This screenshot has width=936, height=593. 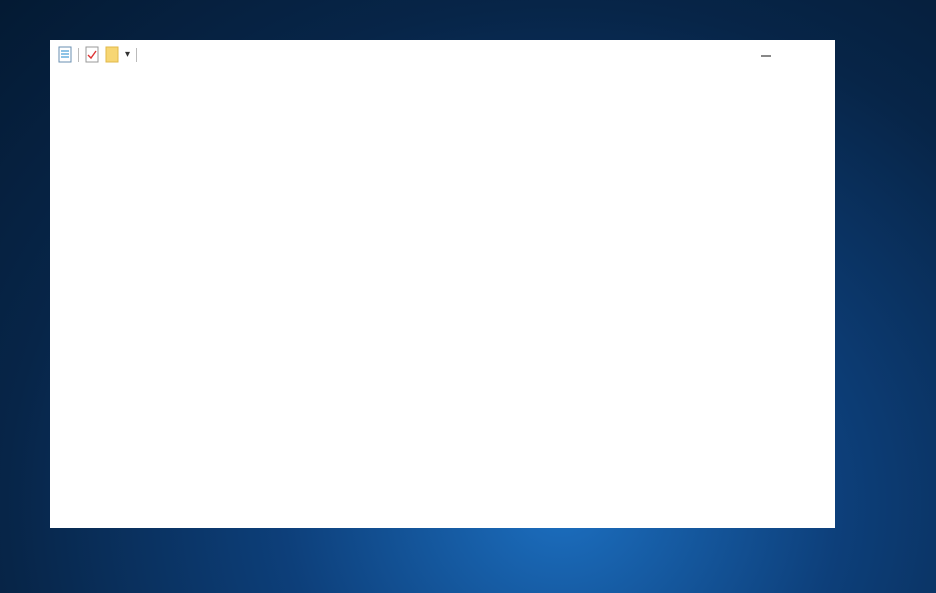 I want to click on title-bar: ▾, so click(x=442, y=55).